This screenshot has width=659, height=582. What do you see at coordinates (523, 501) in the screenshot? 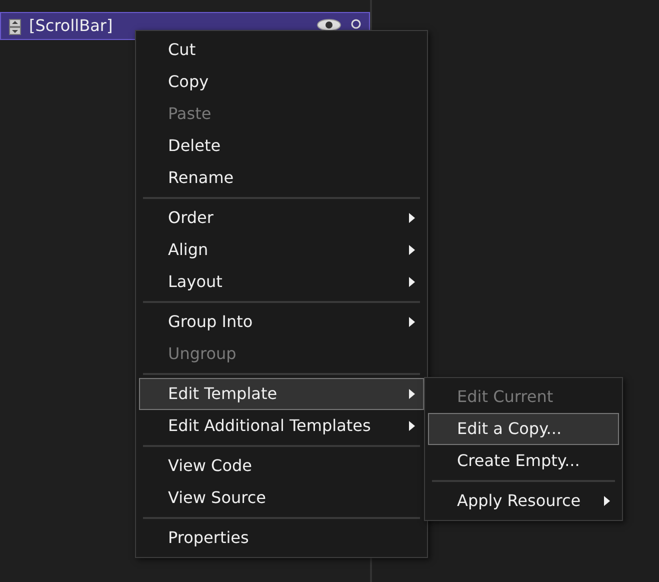
I see `menu-item: Apply Resource` at bounding box center [523, 501].